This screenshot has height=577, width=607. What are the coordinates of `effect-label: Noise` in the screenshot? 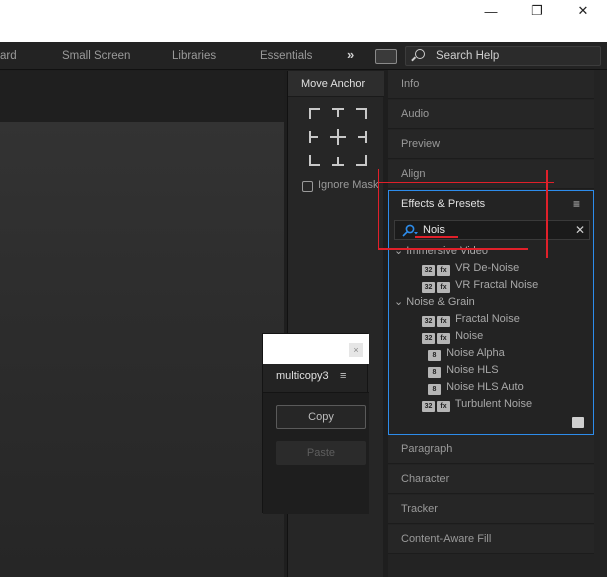 It's located at (469, 336).